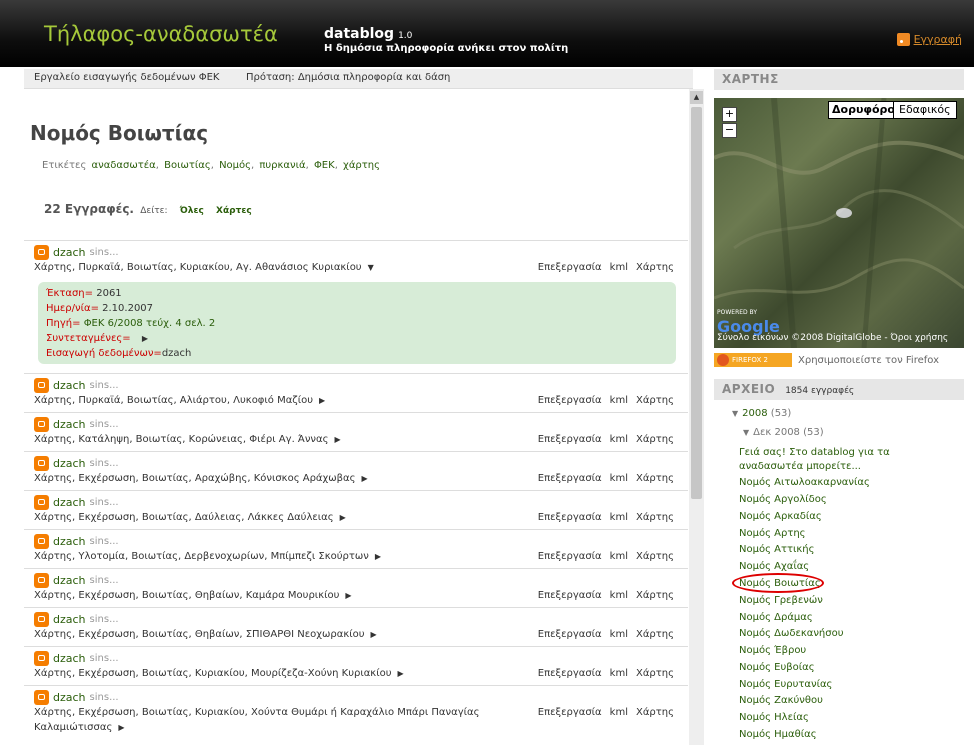  What do you see at coordinates (161, 34) in the screenshot?
I see `site-title: Τήλαφος-αναδασωτέα` at bounding box center [161, 34].